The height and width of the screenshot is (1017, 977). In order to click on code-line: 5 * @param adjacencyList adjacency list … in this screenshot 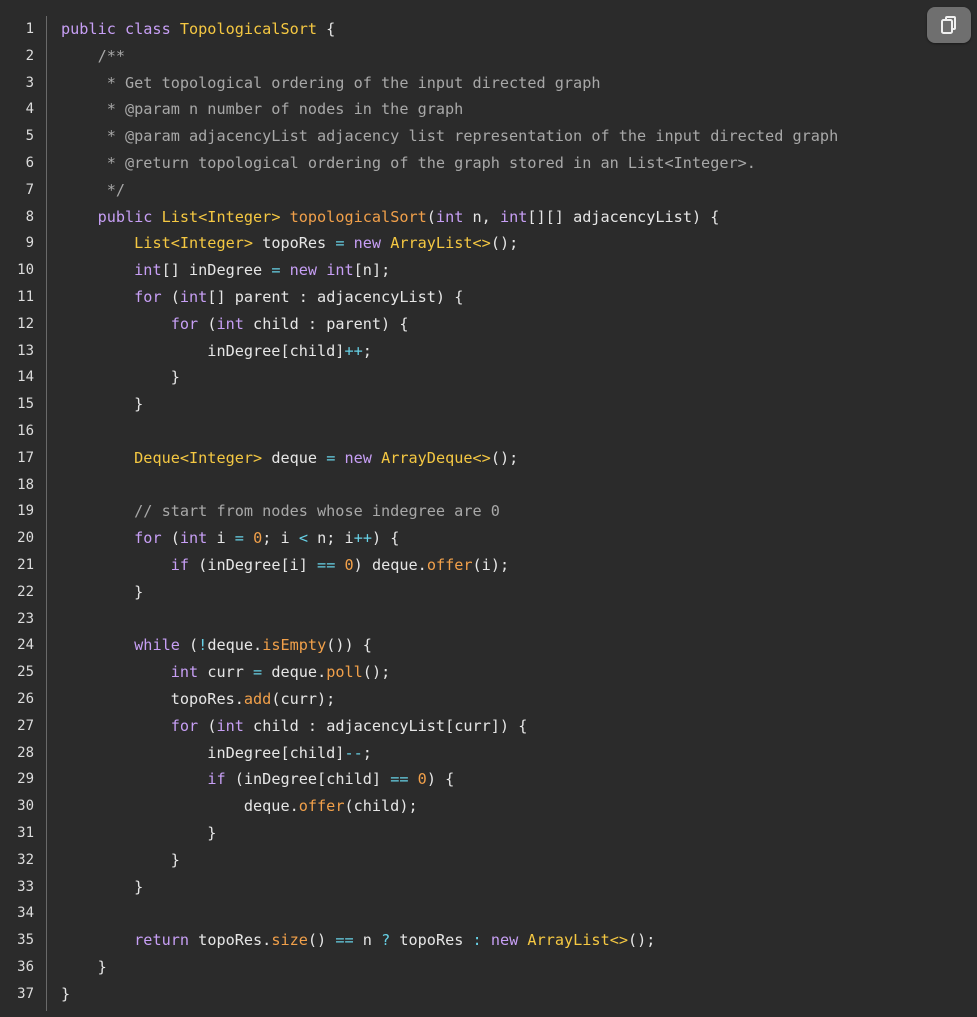, I will do `click(488, 136)`.